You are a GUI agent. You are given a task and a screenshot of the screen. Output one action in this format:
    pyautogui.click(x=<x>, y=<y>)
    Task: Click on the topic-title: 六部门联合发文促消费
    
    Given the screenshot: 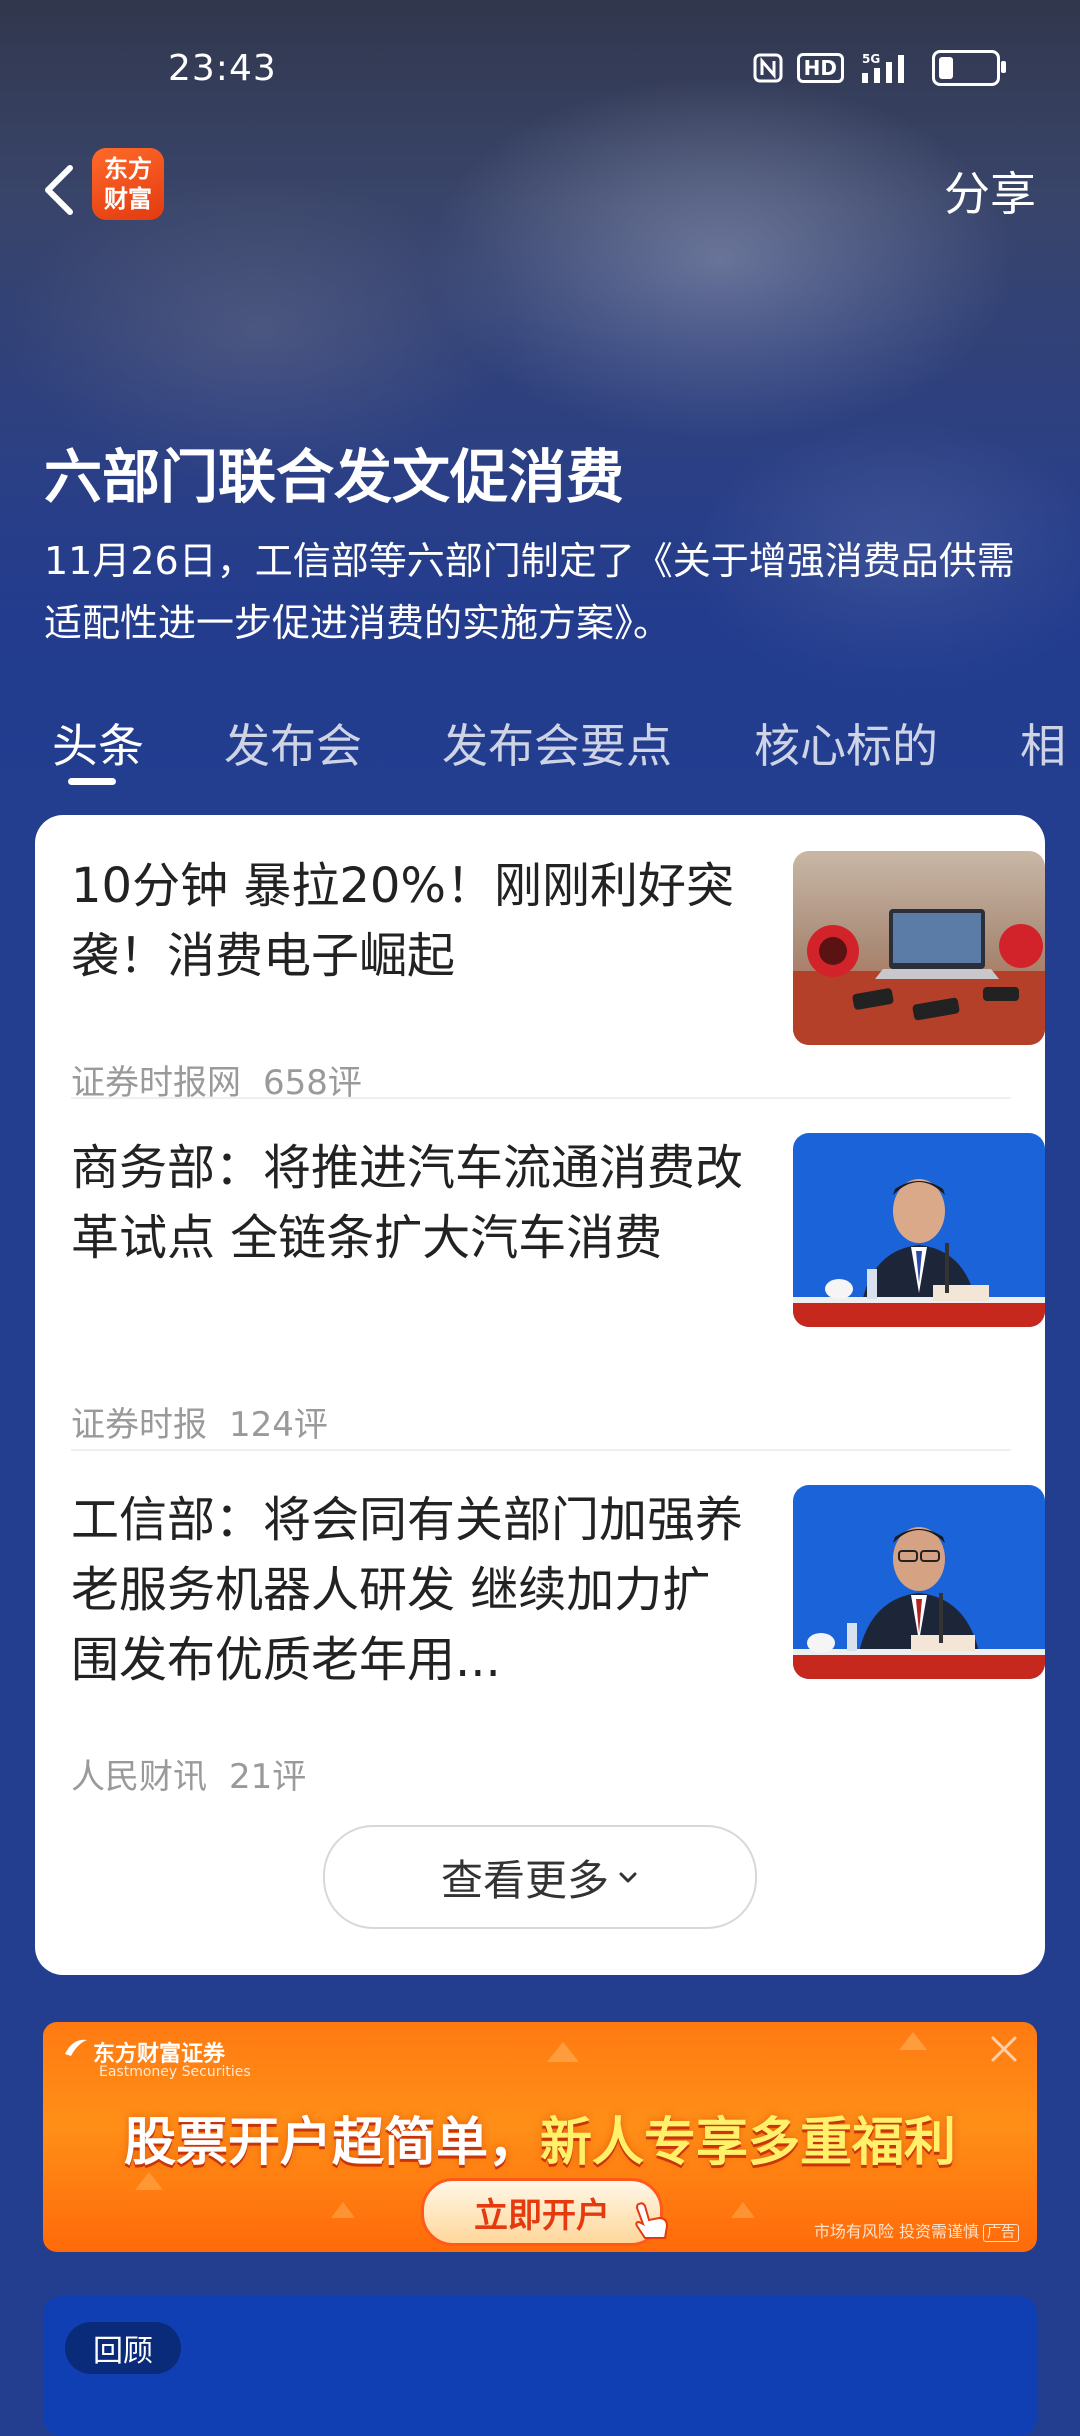 What is the action you would take?
    pyautogui.click(x=334, y=477)
    